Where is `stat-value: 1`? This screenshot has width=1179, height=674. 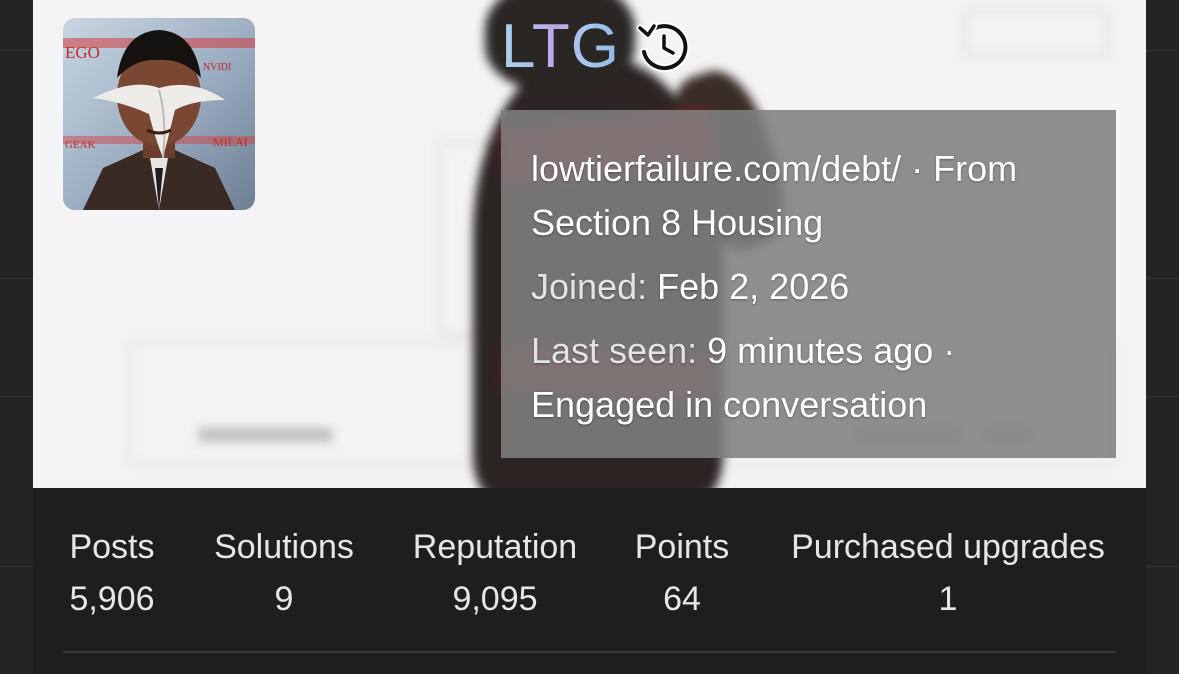
stat-value: 1 is located at coordinates (948, 599).